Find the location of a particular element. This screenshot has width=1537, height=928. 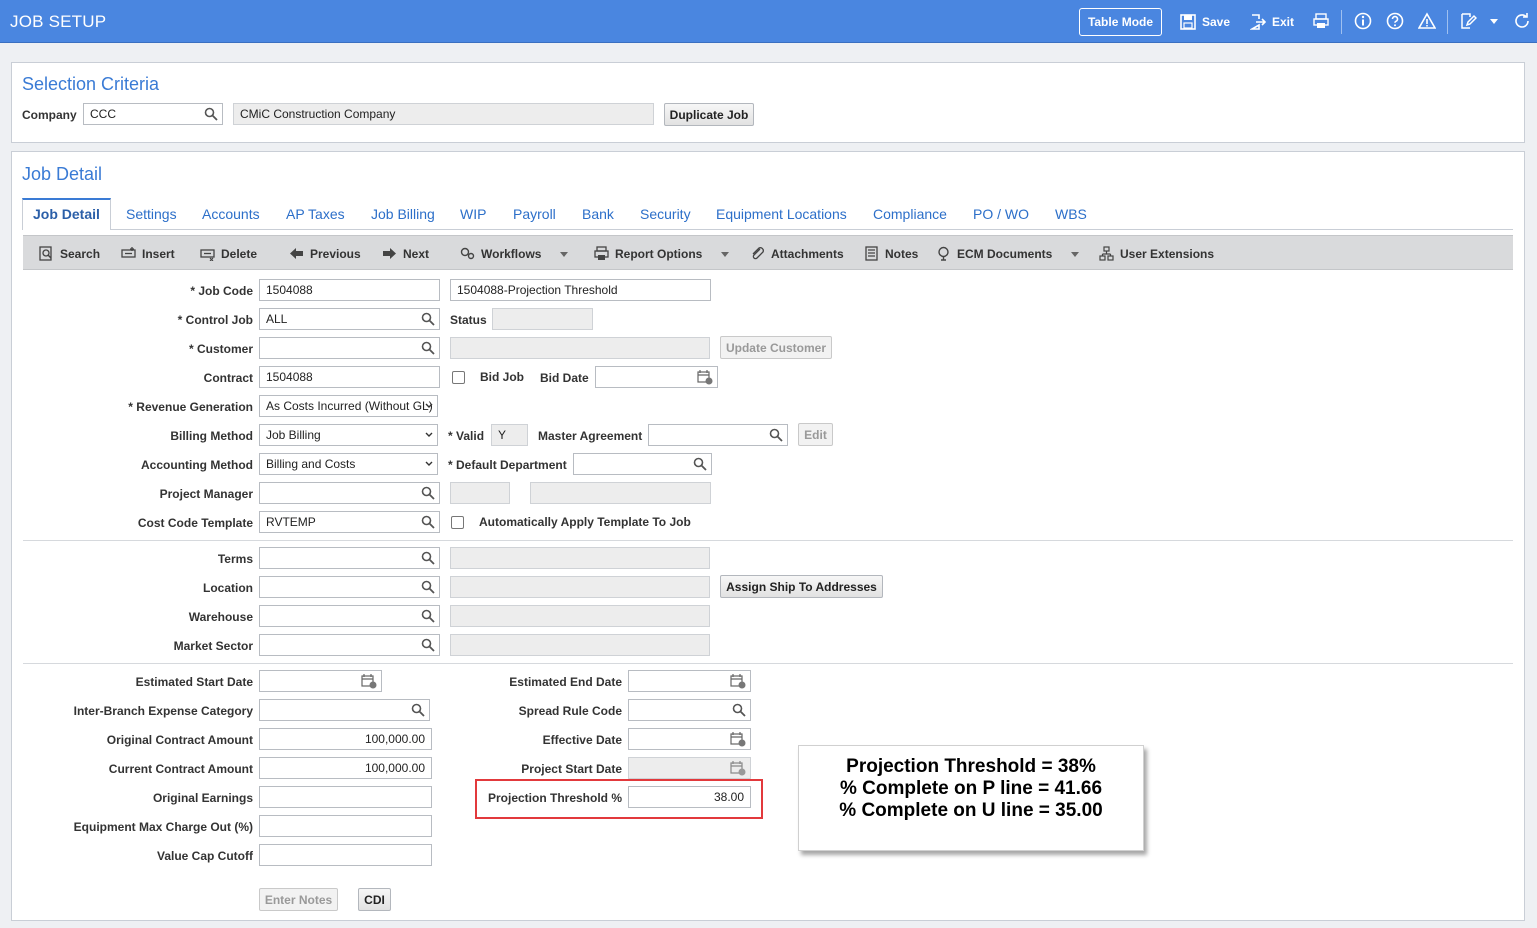

auto-apply-checkbox is located at coordinates (457, 522).